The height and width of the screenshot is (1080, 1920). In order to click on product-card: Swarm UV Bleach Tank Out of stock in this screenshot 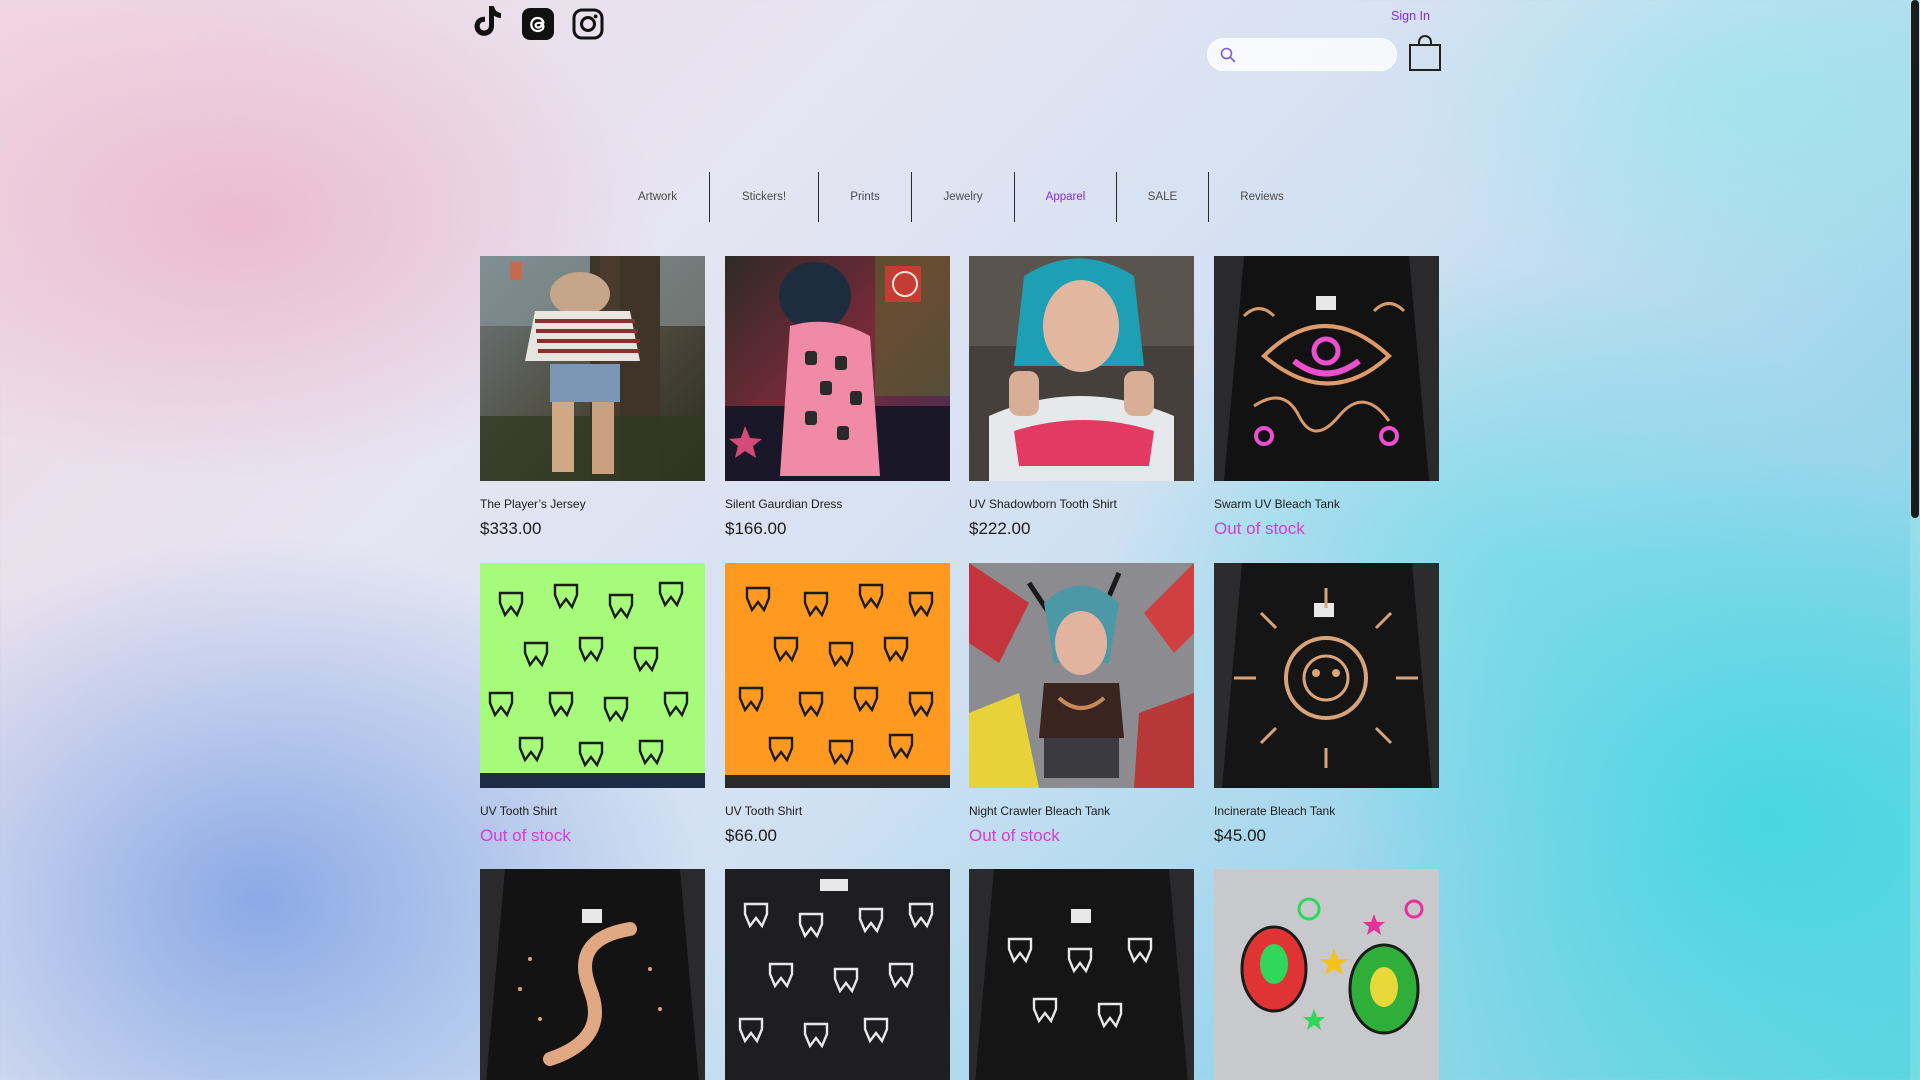, I will do `click(1326, 397)`.